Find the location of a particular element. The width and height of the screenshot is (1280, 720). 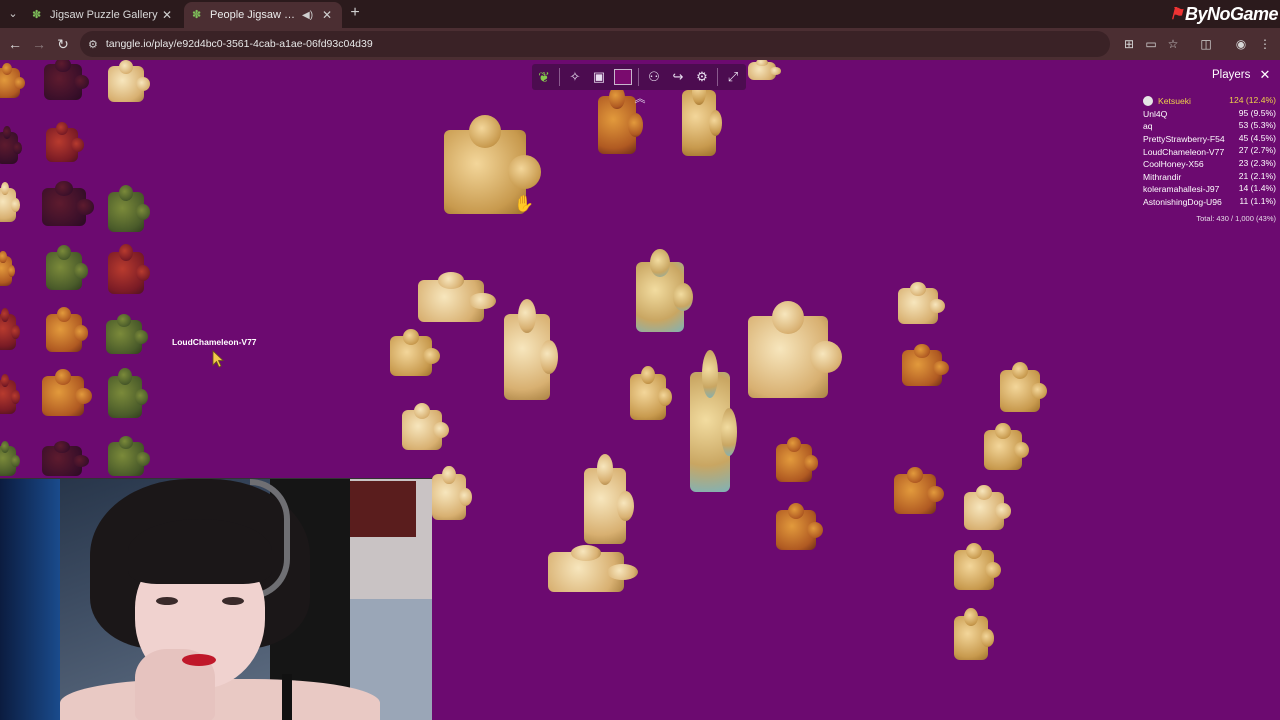

remote-cursor-label: LoudChameleon-V77 is located at coordinates (214, 342).